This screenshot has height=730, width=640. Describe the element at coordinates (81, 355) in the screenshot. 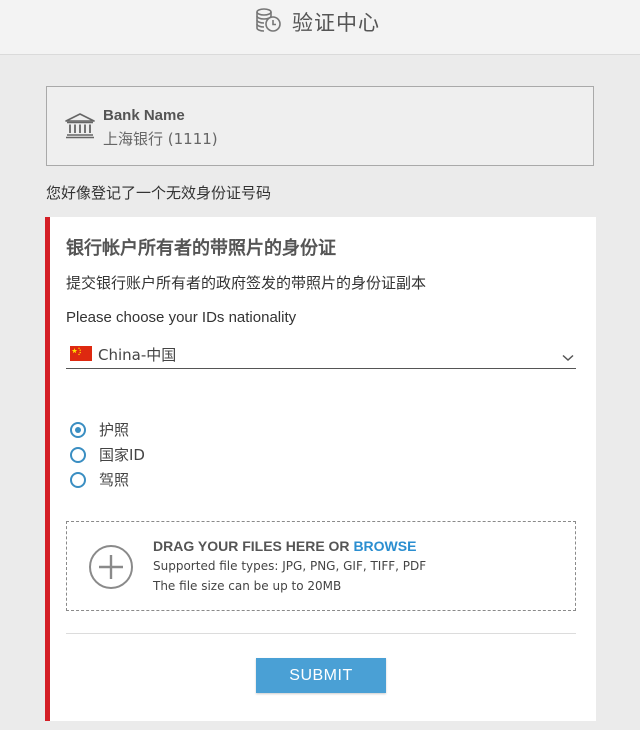

I see `china-flag-icon` at that location.